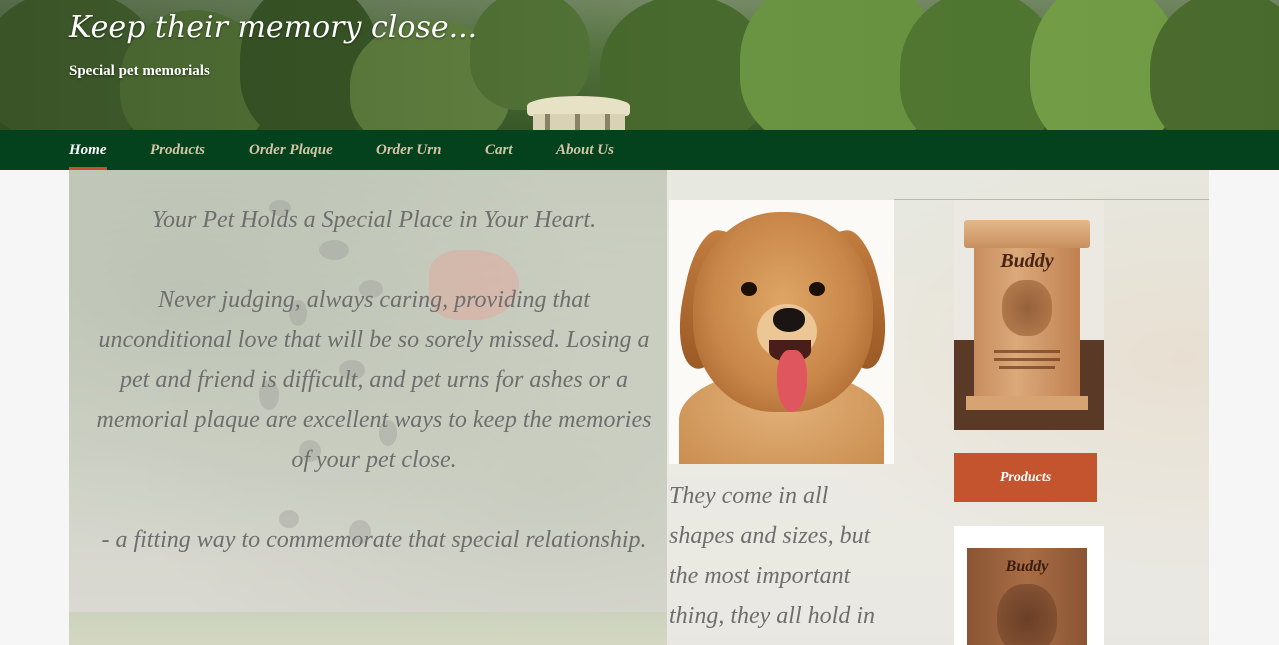 The image size is (1279, 645). Describe the element at coordinates (1029, 315) in the screenshot. I see `wooden-urn-photo: Buddy` at that location.